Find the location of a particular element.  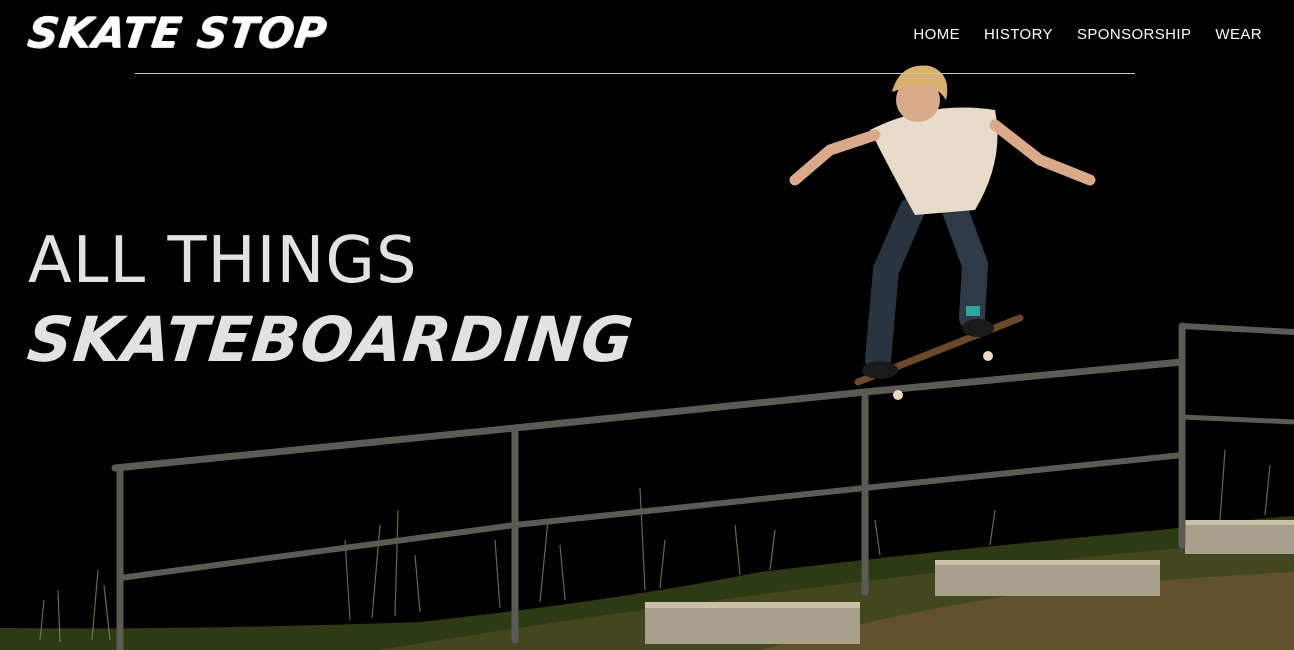

hero-title-line1: ALL THINGS is located at coordinates (223, 260).